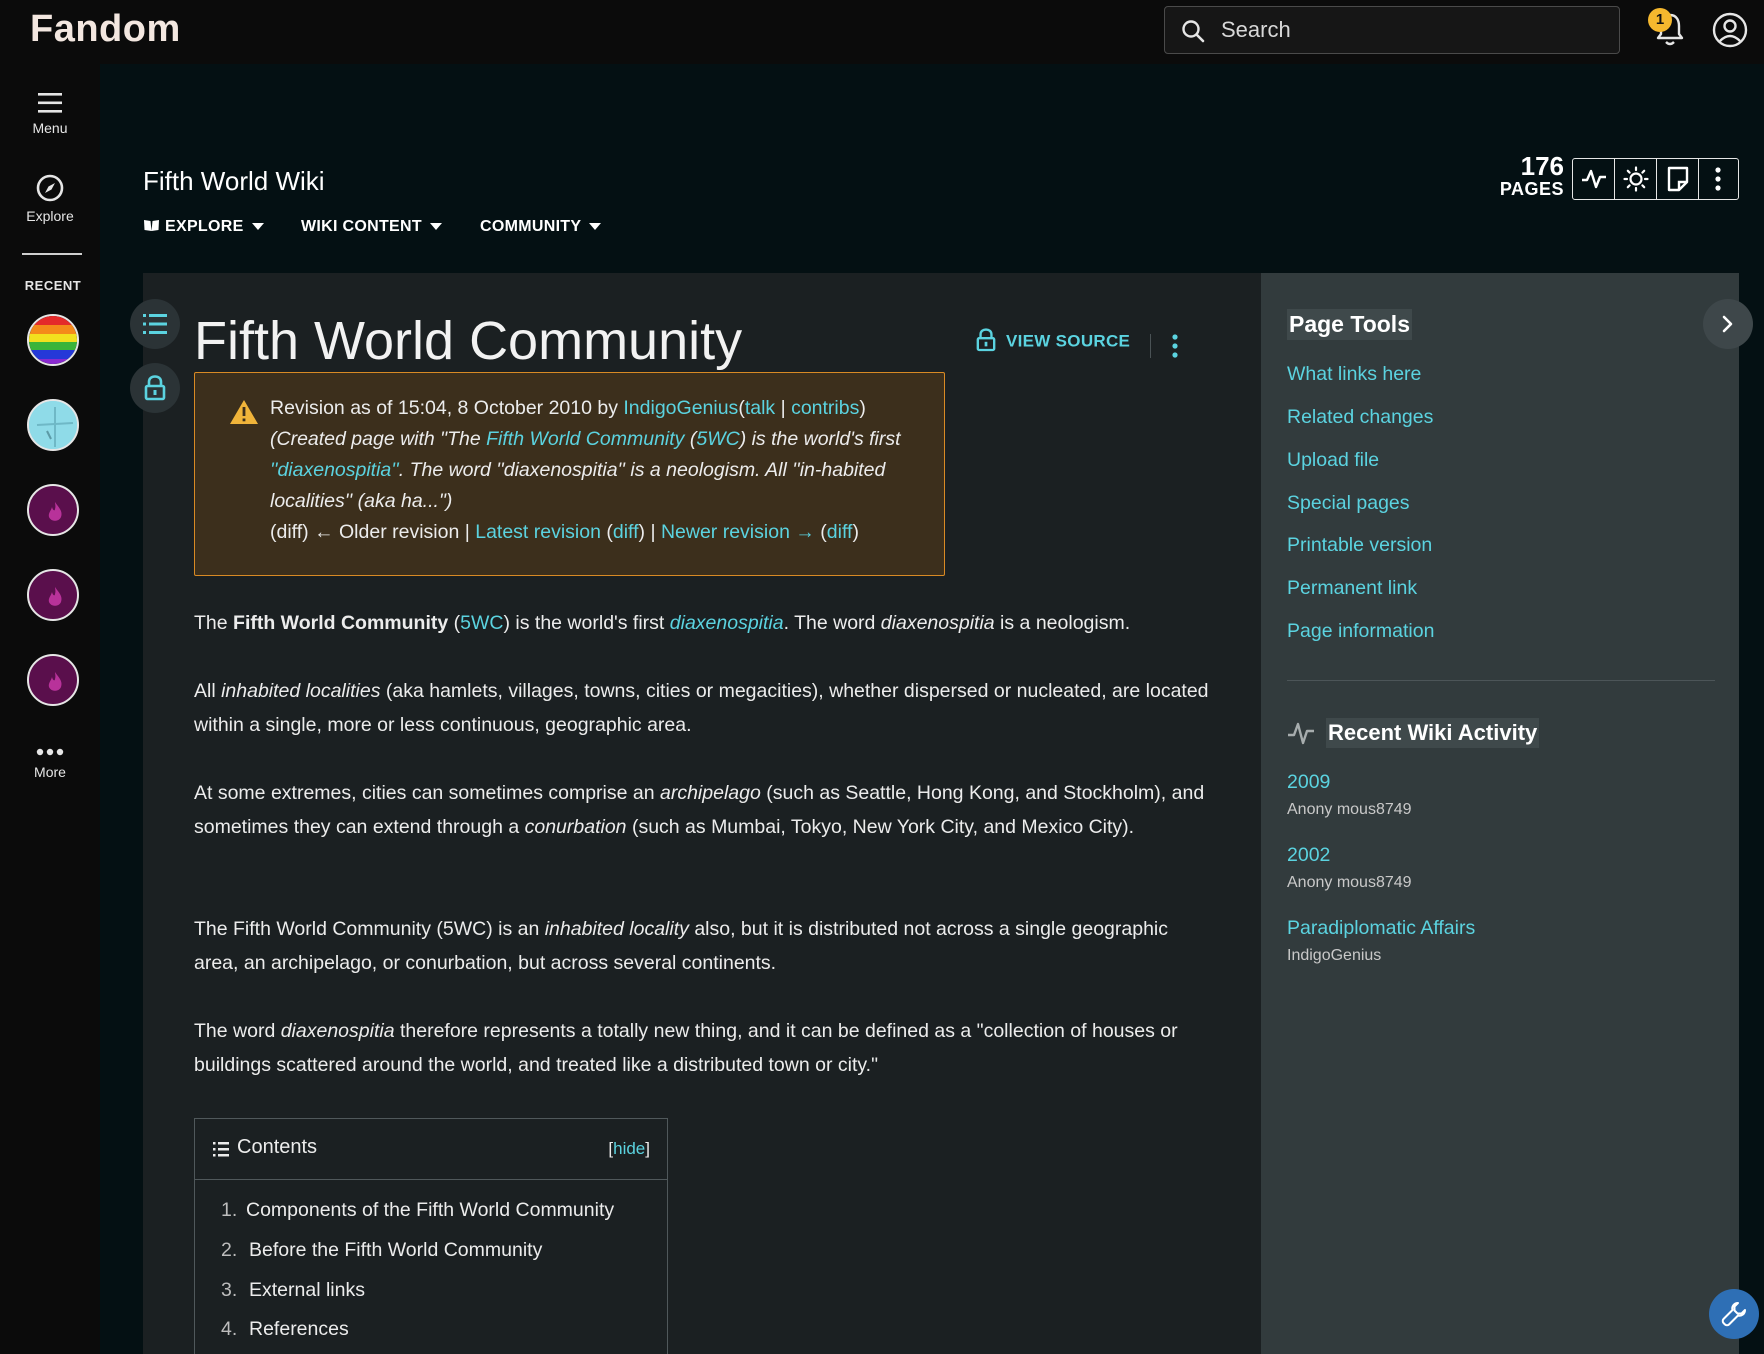 The image size is (1764, 1354). Describe the element at coordinates (1531, 189) in the screenshot. I see `pages-count-label: PAGES` at that location.